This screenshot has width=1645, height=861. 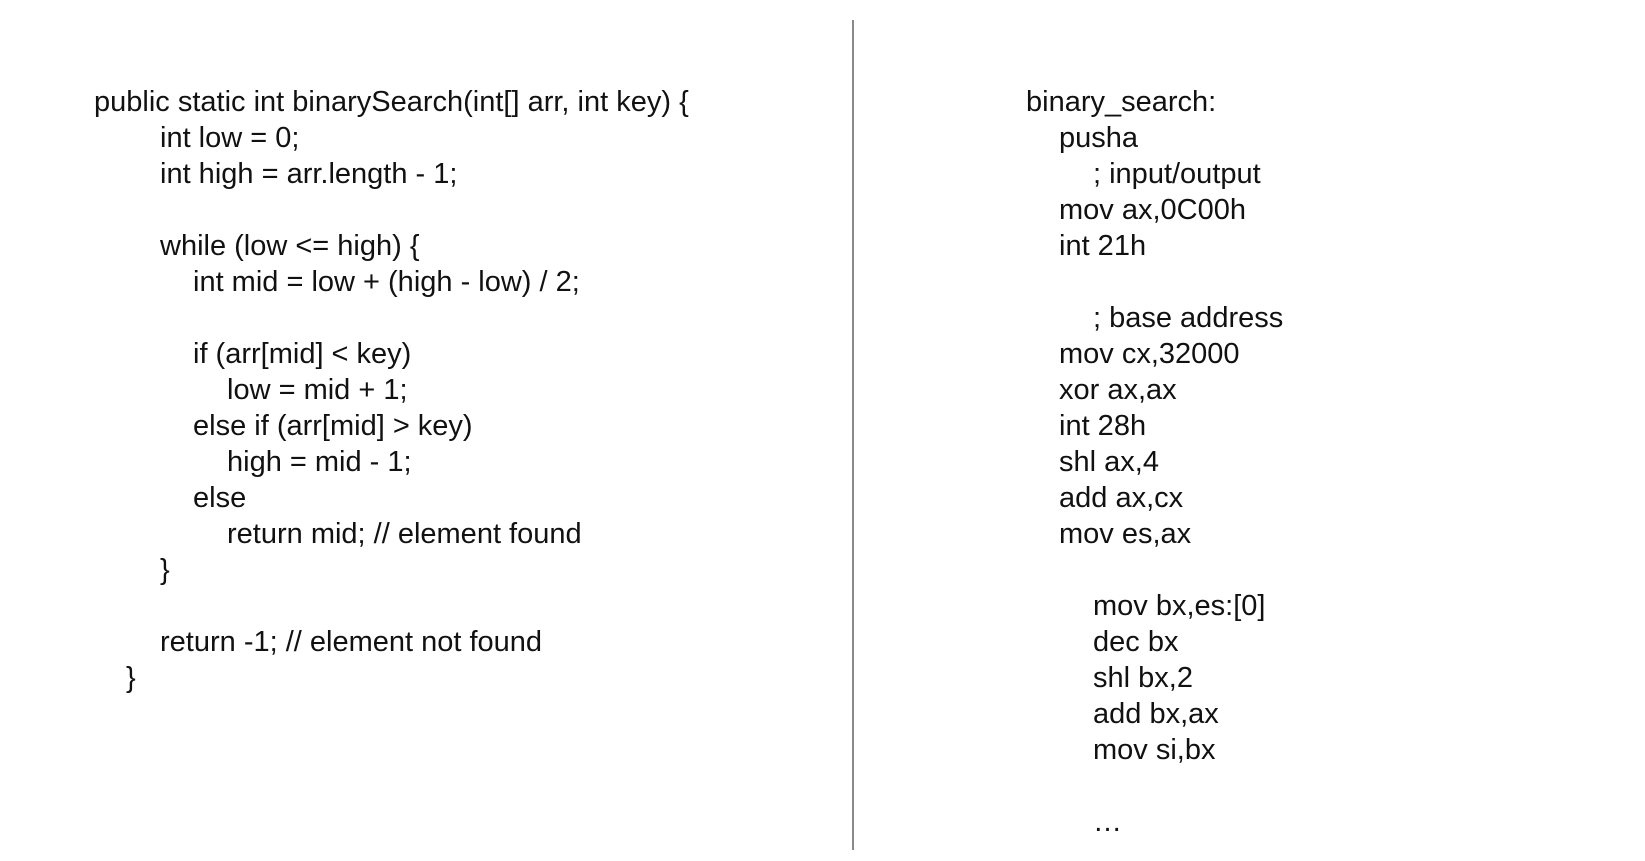 What do you see at coordinates (1103, 246) in the screenshot?
I see `asm-line-5: int 21h` at bounding box center [1103, 246].